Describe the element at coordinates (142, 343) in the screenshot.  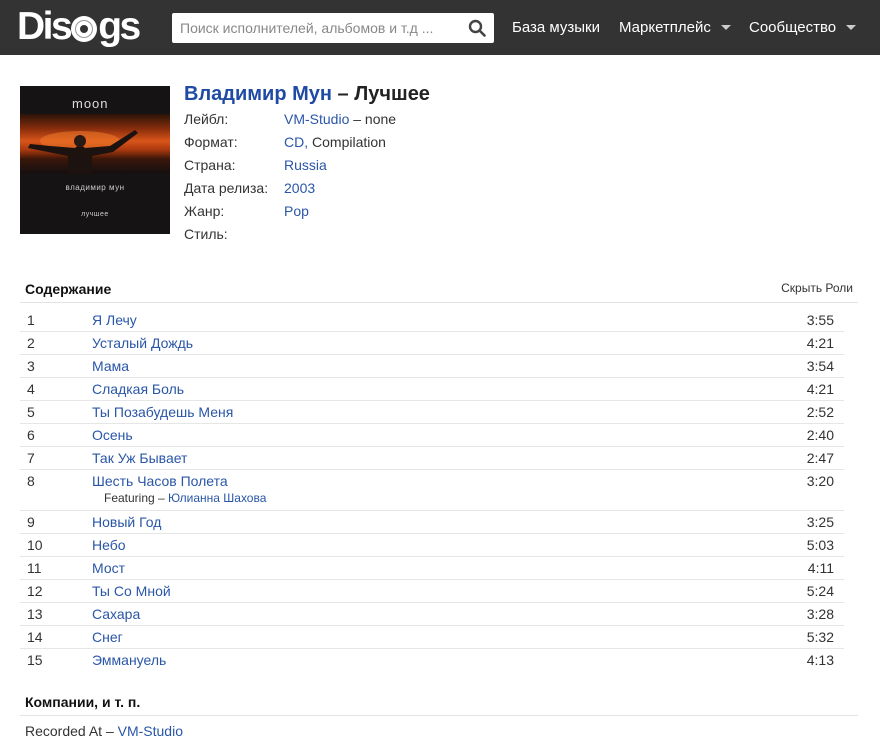
I see `track-title-link: Усталый Дождь` at that location.